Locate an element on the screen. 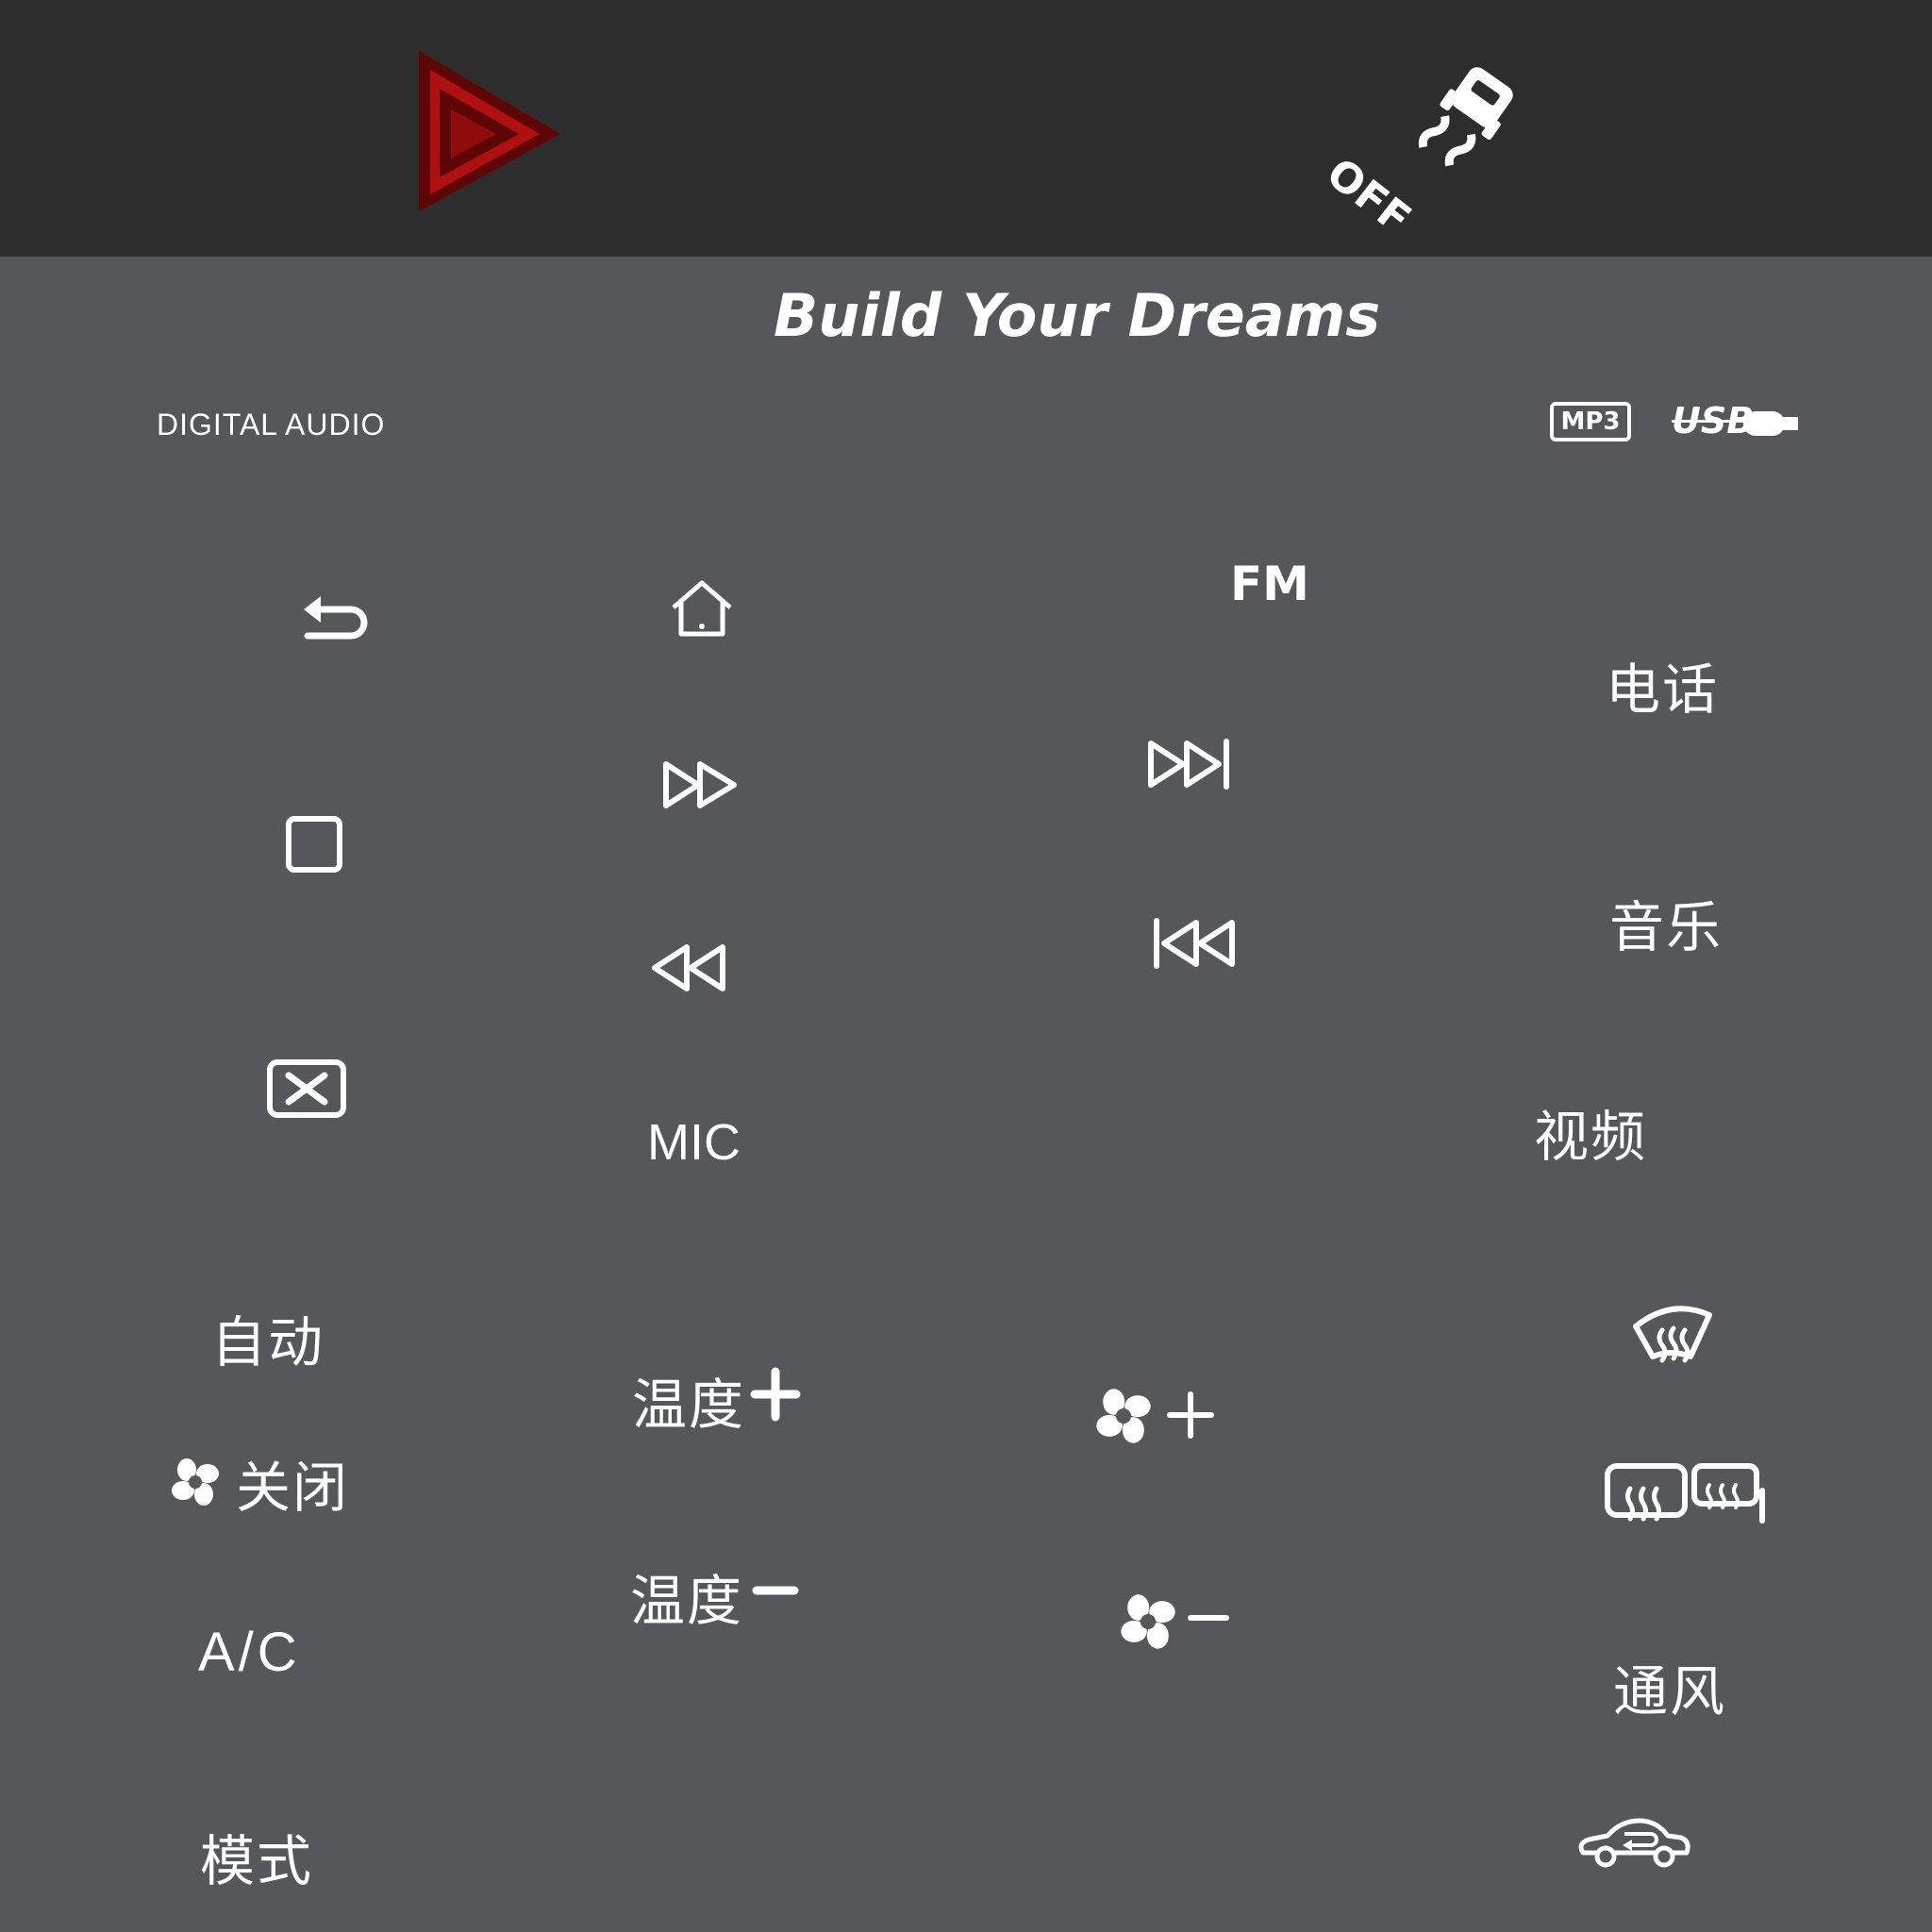 Image resolution: width=1932 pixels, height=1932 pixels. mic-button: MIC is located at coordinates (694, 1142).